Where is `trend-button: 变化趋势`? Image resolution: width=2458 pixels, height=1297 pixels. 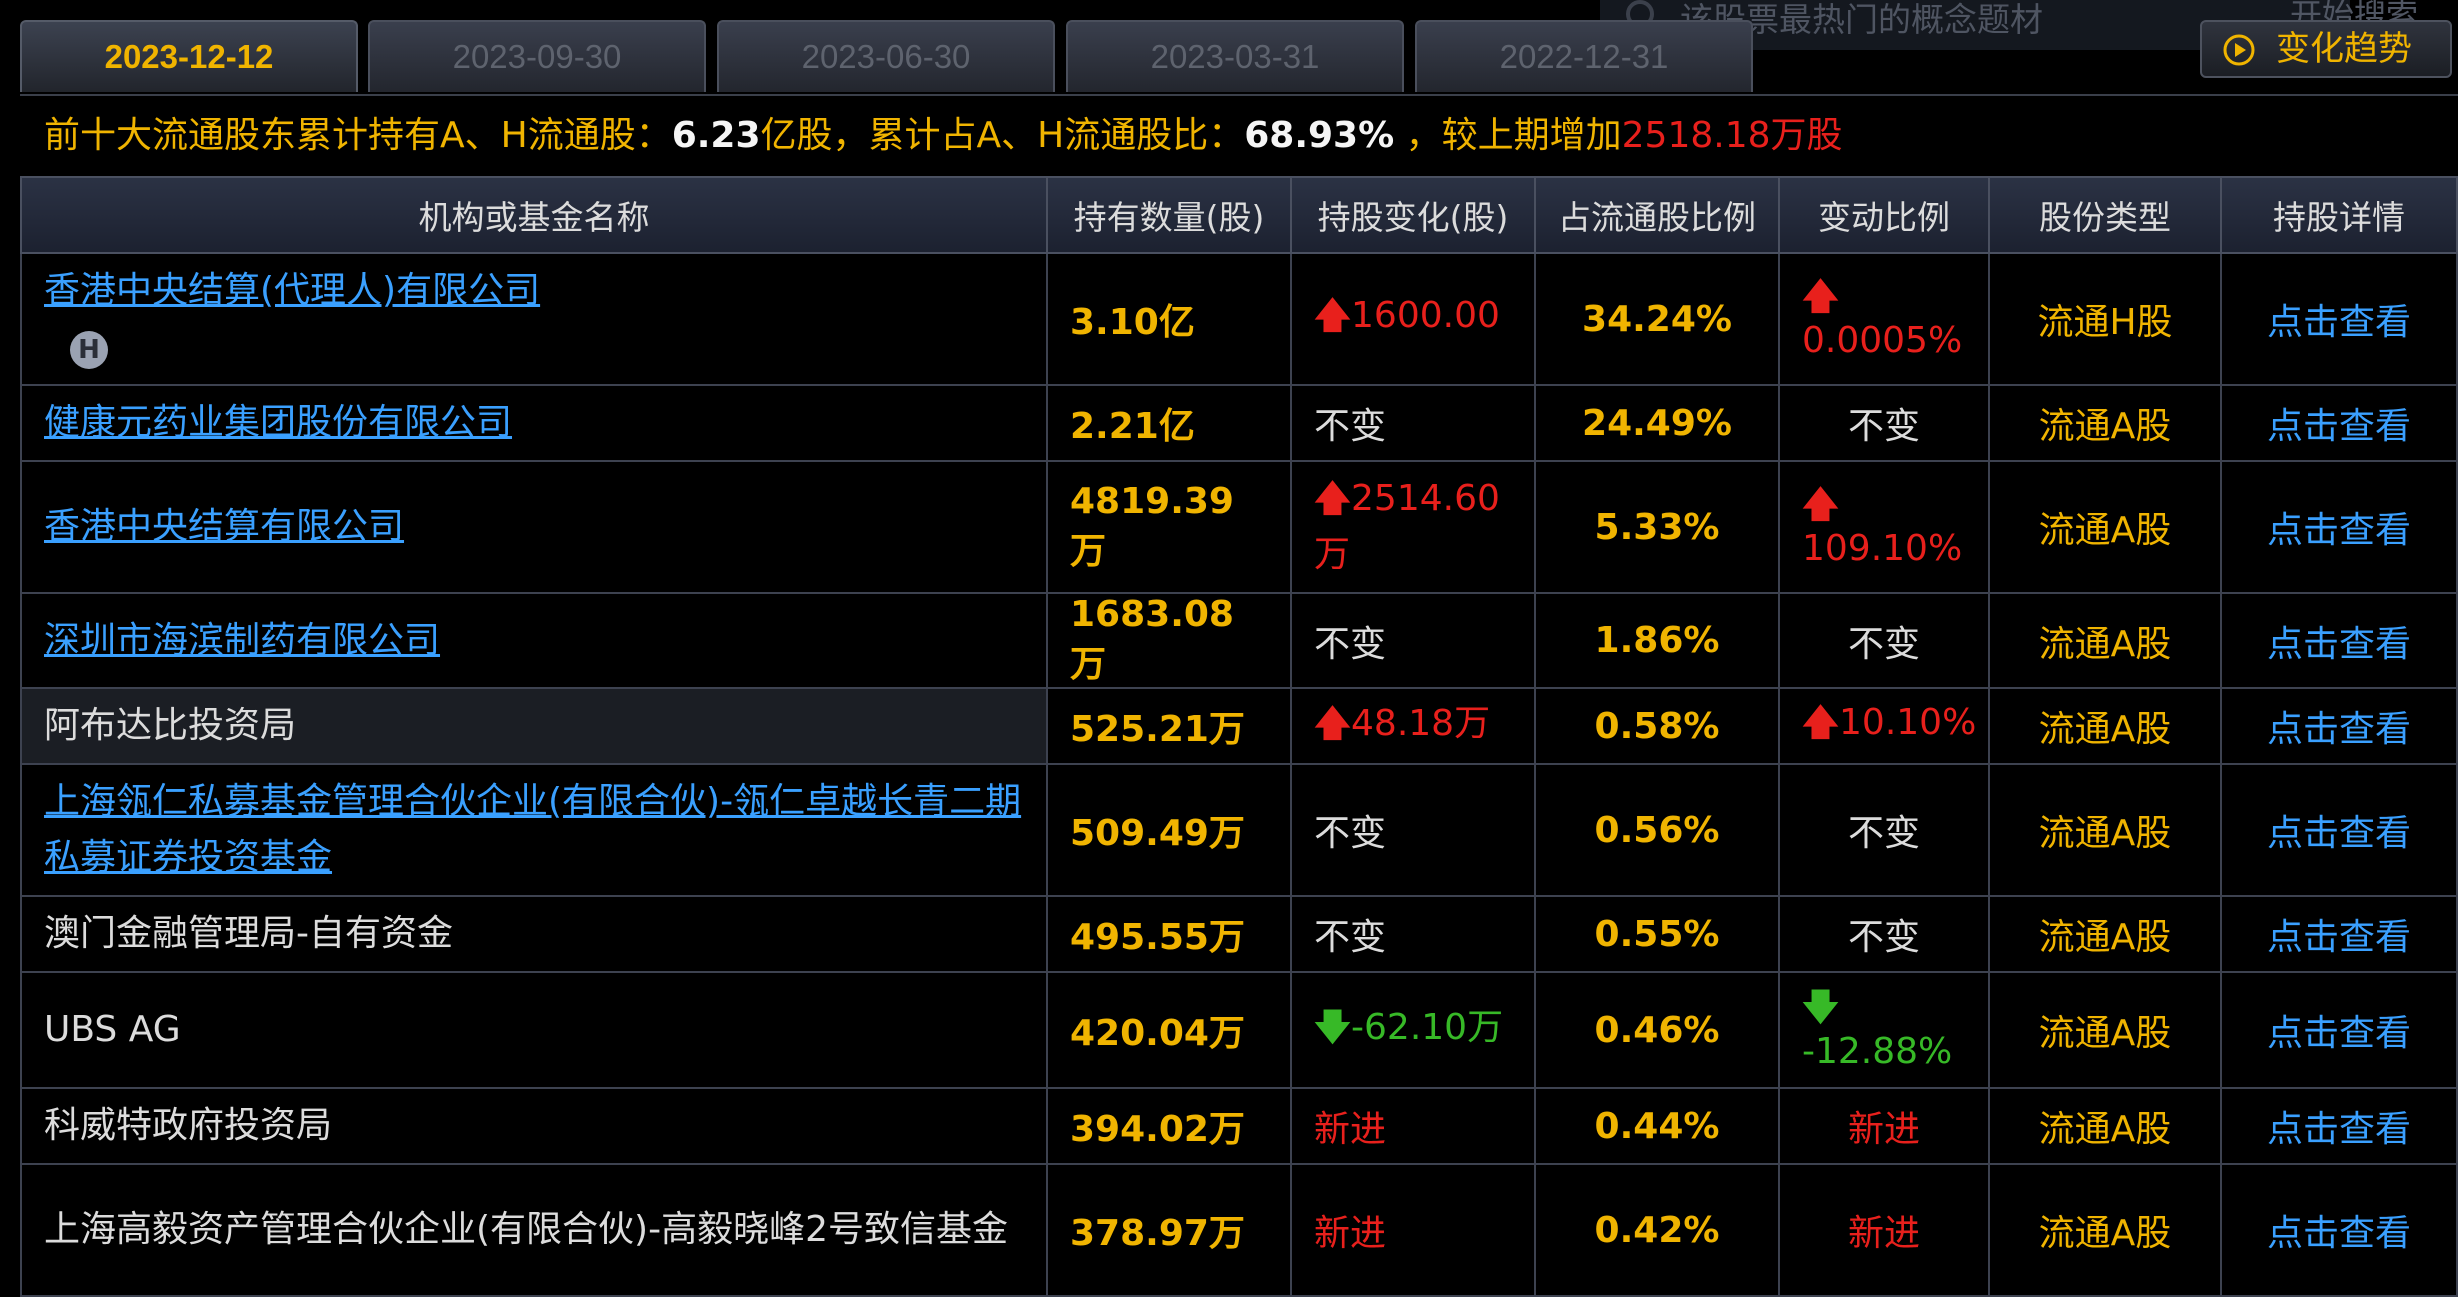
trend-button: 变化趋势 is located at coordinates (2326, 49).